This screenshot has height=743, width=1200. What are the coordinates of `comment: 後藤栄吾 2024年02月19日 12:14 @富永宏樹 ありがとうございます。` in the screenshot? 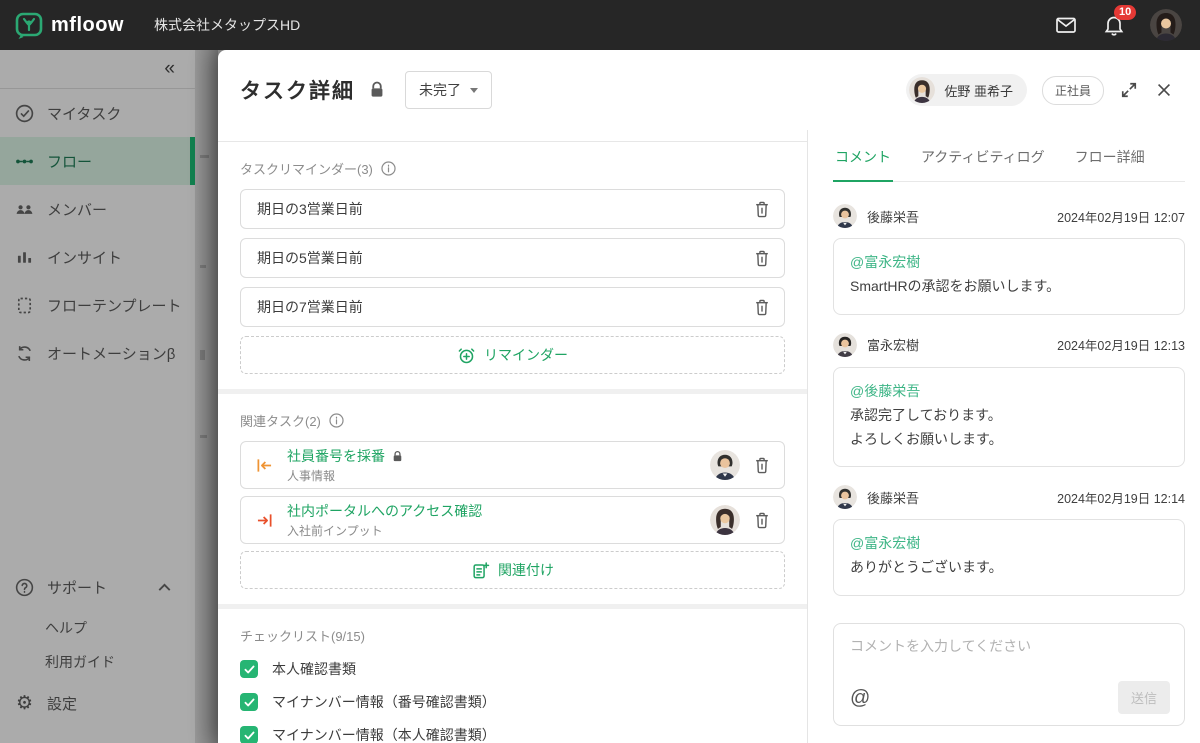 It's located at (1009, 541).